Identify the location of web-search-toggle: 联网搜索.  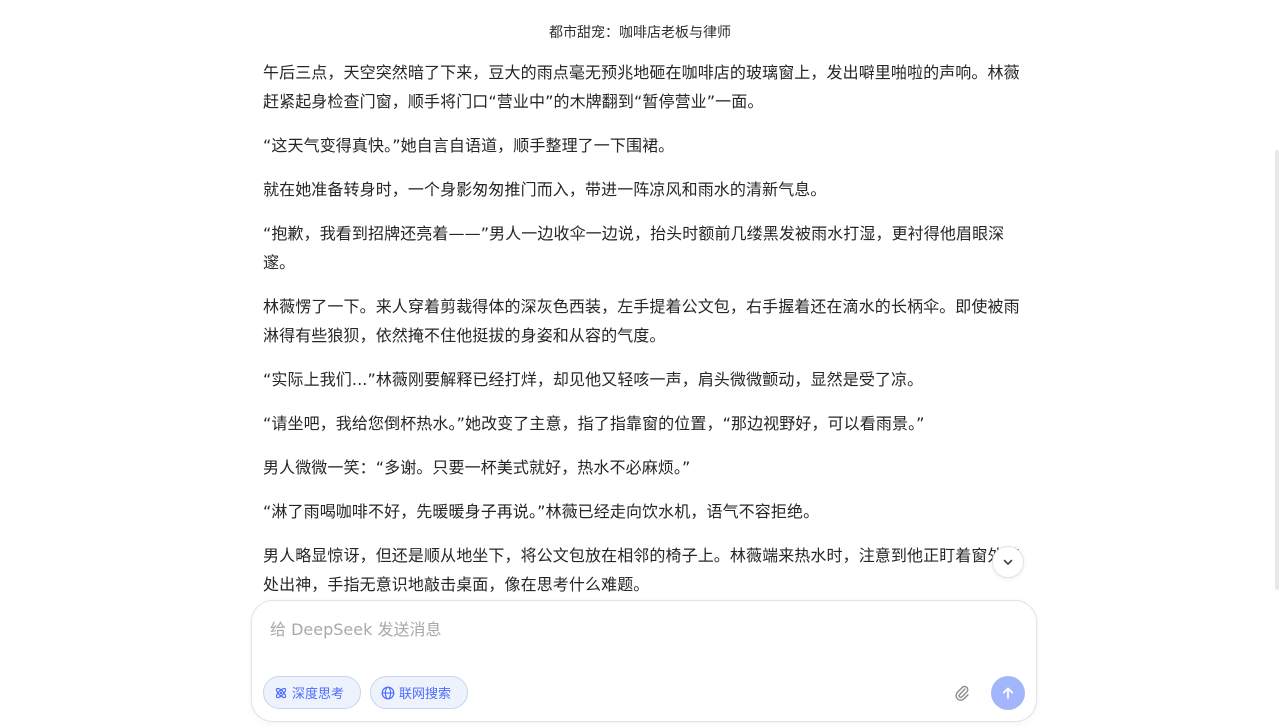
(419, 692).